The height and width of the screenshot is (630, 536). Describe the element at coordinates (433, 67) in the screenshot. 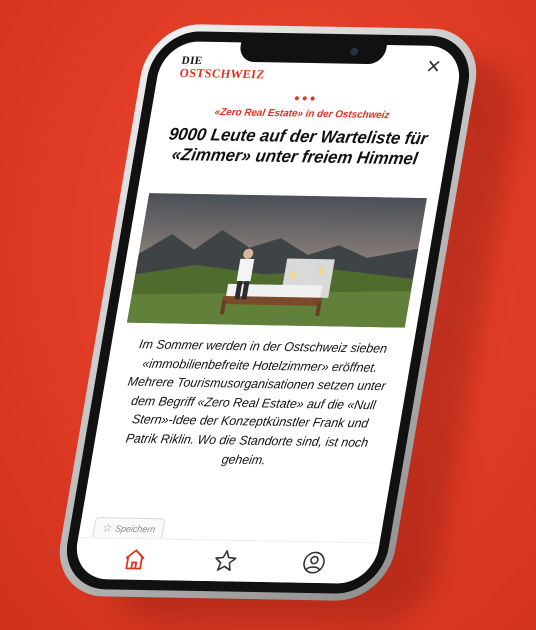

I see `close-icon: ×` at that location.